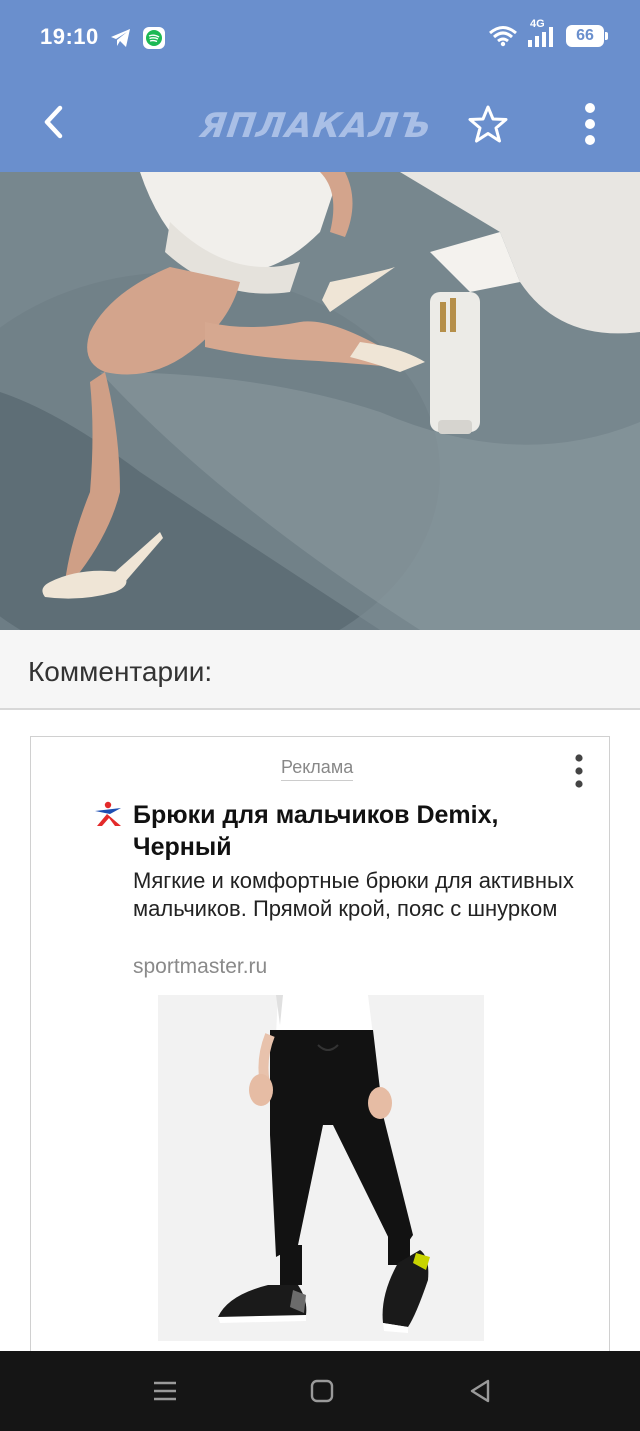 The height and width of the screenshot is (1431, 640). Describe the element at coordinates (503, 36) in the screenshot. I see `wifi-icon` at that location.